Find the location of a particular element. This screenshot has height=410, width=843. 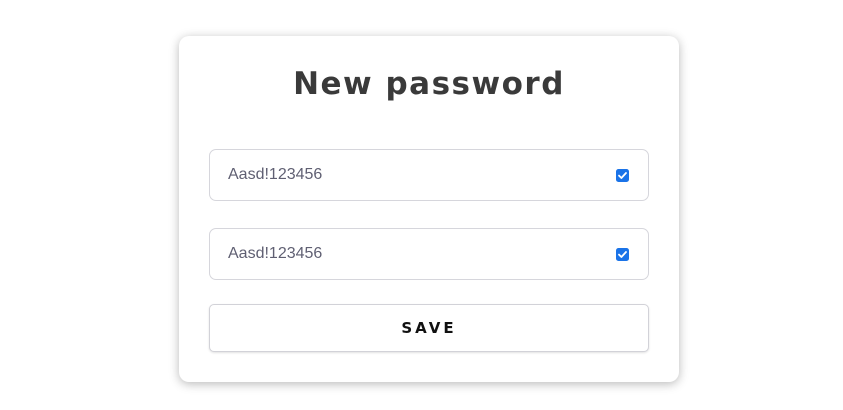

confirm-password-field is located at coordinates (429, 254).